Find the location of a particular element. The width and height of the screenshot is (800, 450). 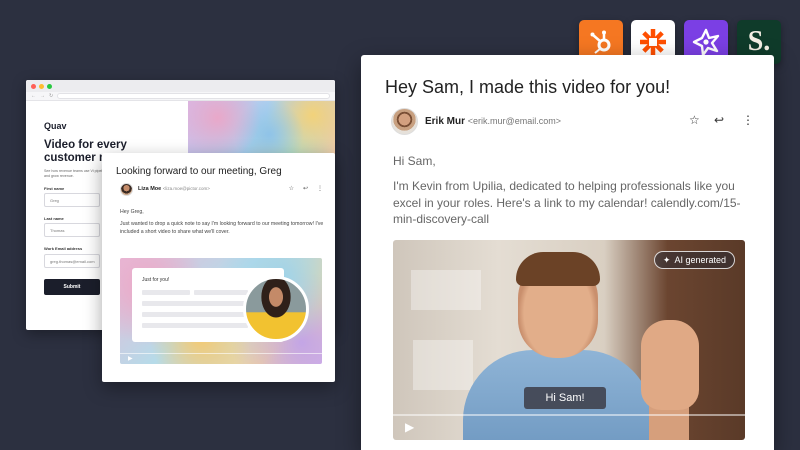

back-arrow-icon: ← is located at coordinates (33, 96).